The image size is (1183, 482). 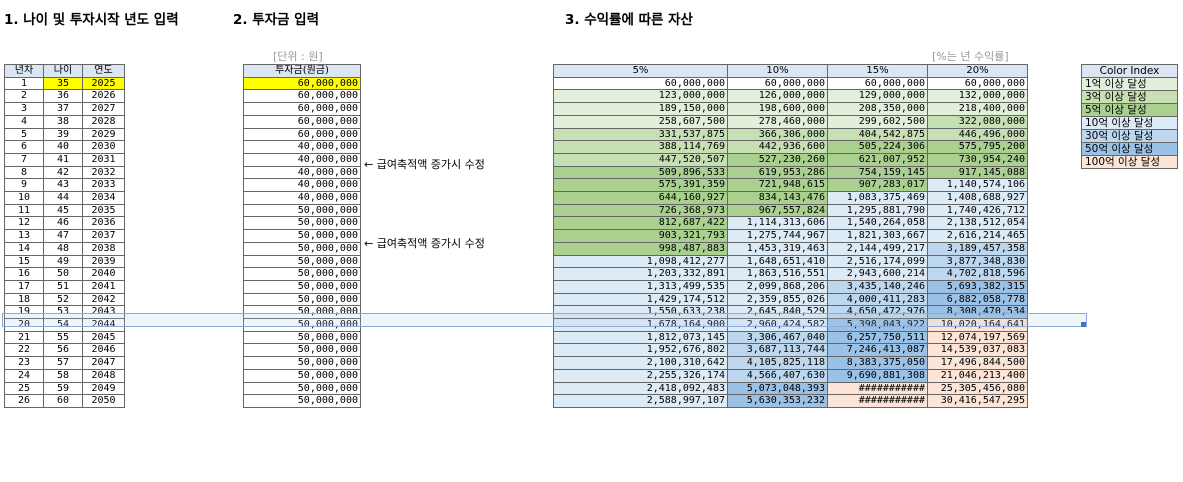 What do you see at coordinates (977, 121) in the screenshot?
I see `cell-rate-20: 322,080,000` at bounding box center [977, 121].